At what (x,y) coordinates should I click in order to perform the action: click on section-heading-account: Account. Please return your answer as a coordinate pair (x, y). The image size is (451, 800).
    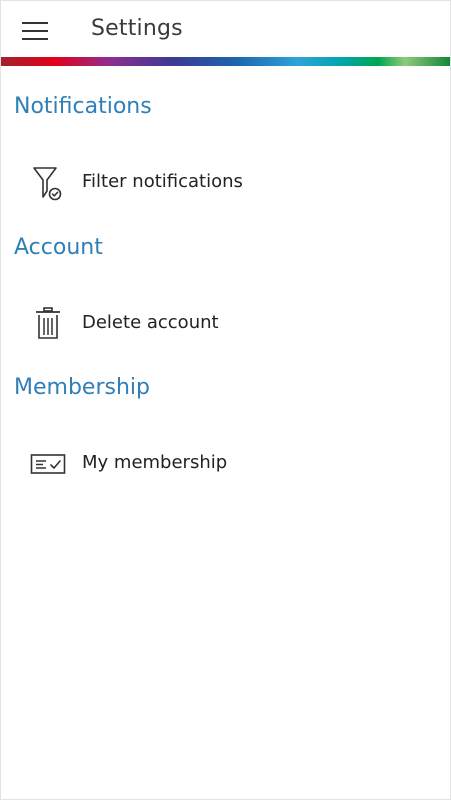
    Looking at the image, I should click on (58, 247).